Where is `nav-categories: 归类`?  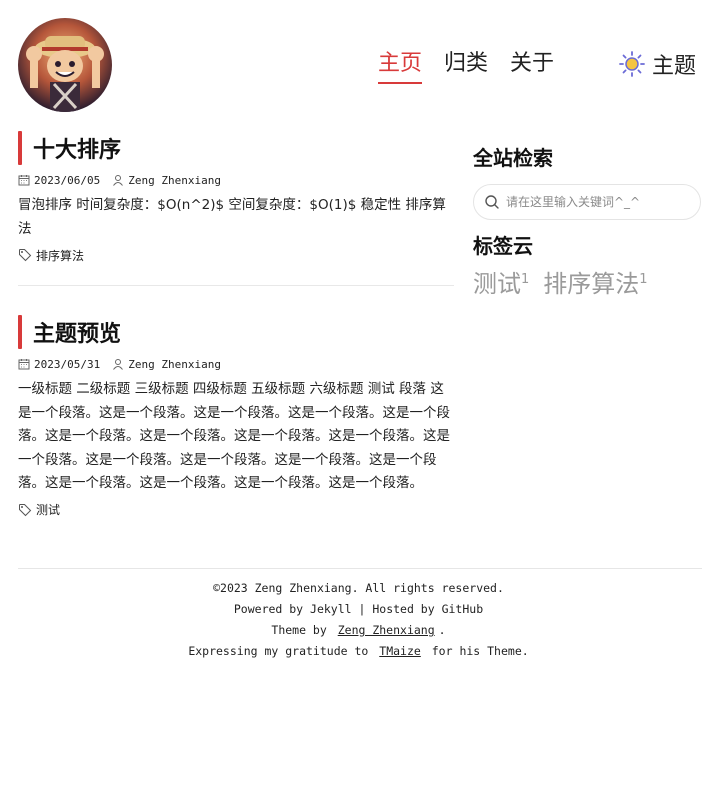 nav-categories: 归类 is located at coordinates (466, 64).